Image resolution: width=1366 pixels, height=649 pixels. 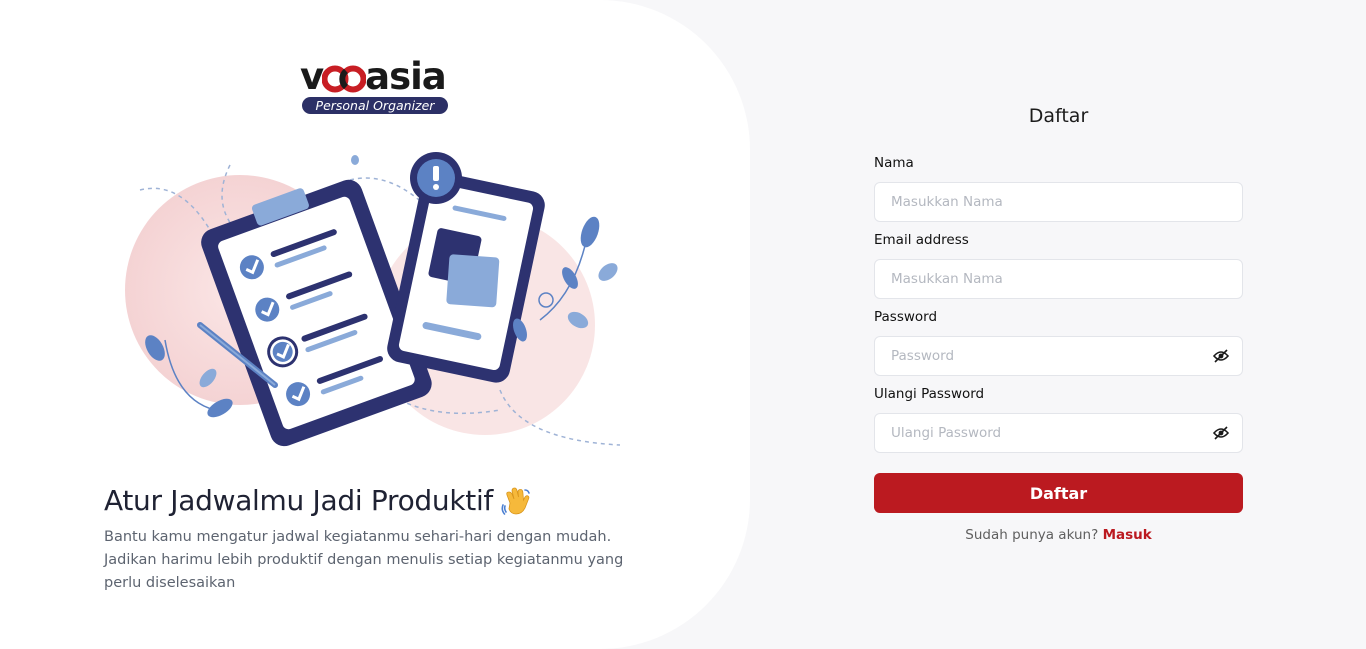 What do you see at coordinates (1033, 433) in the screenshot?
I see `confirm-password-input` at bounding box center [1033, 433].